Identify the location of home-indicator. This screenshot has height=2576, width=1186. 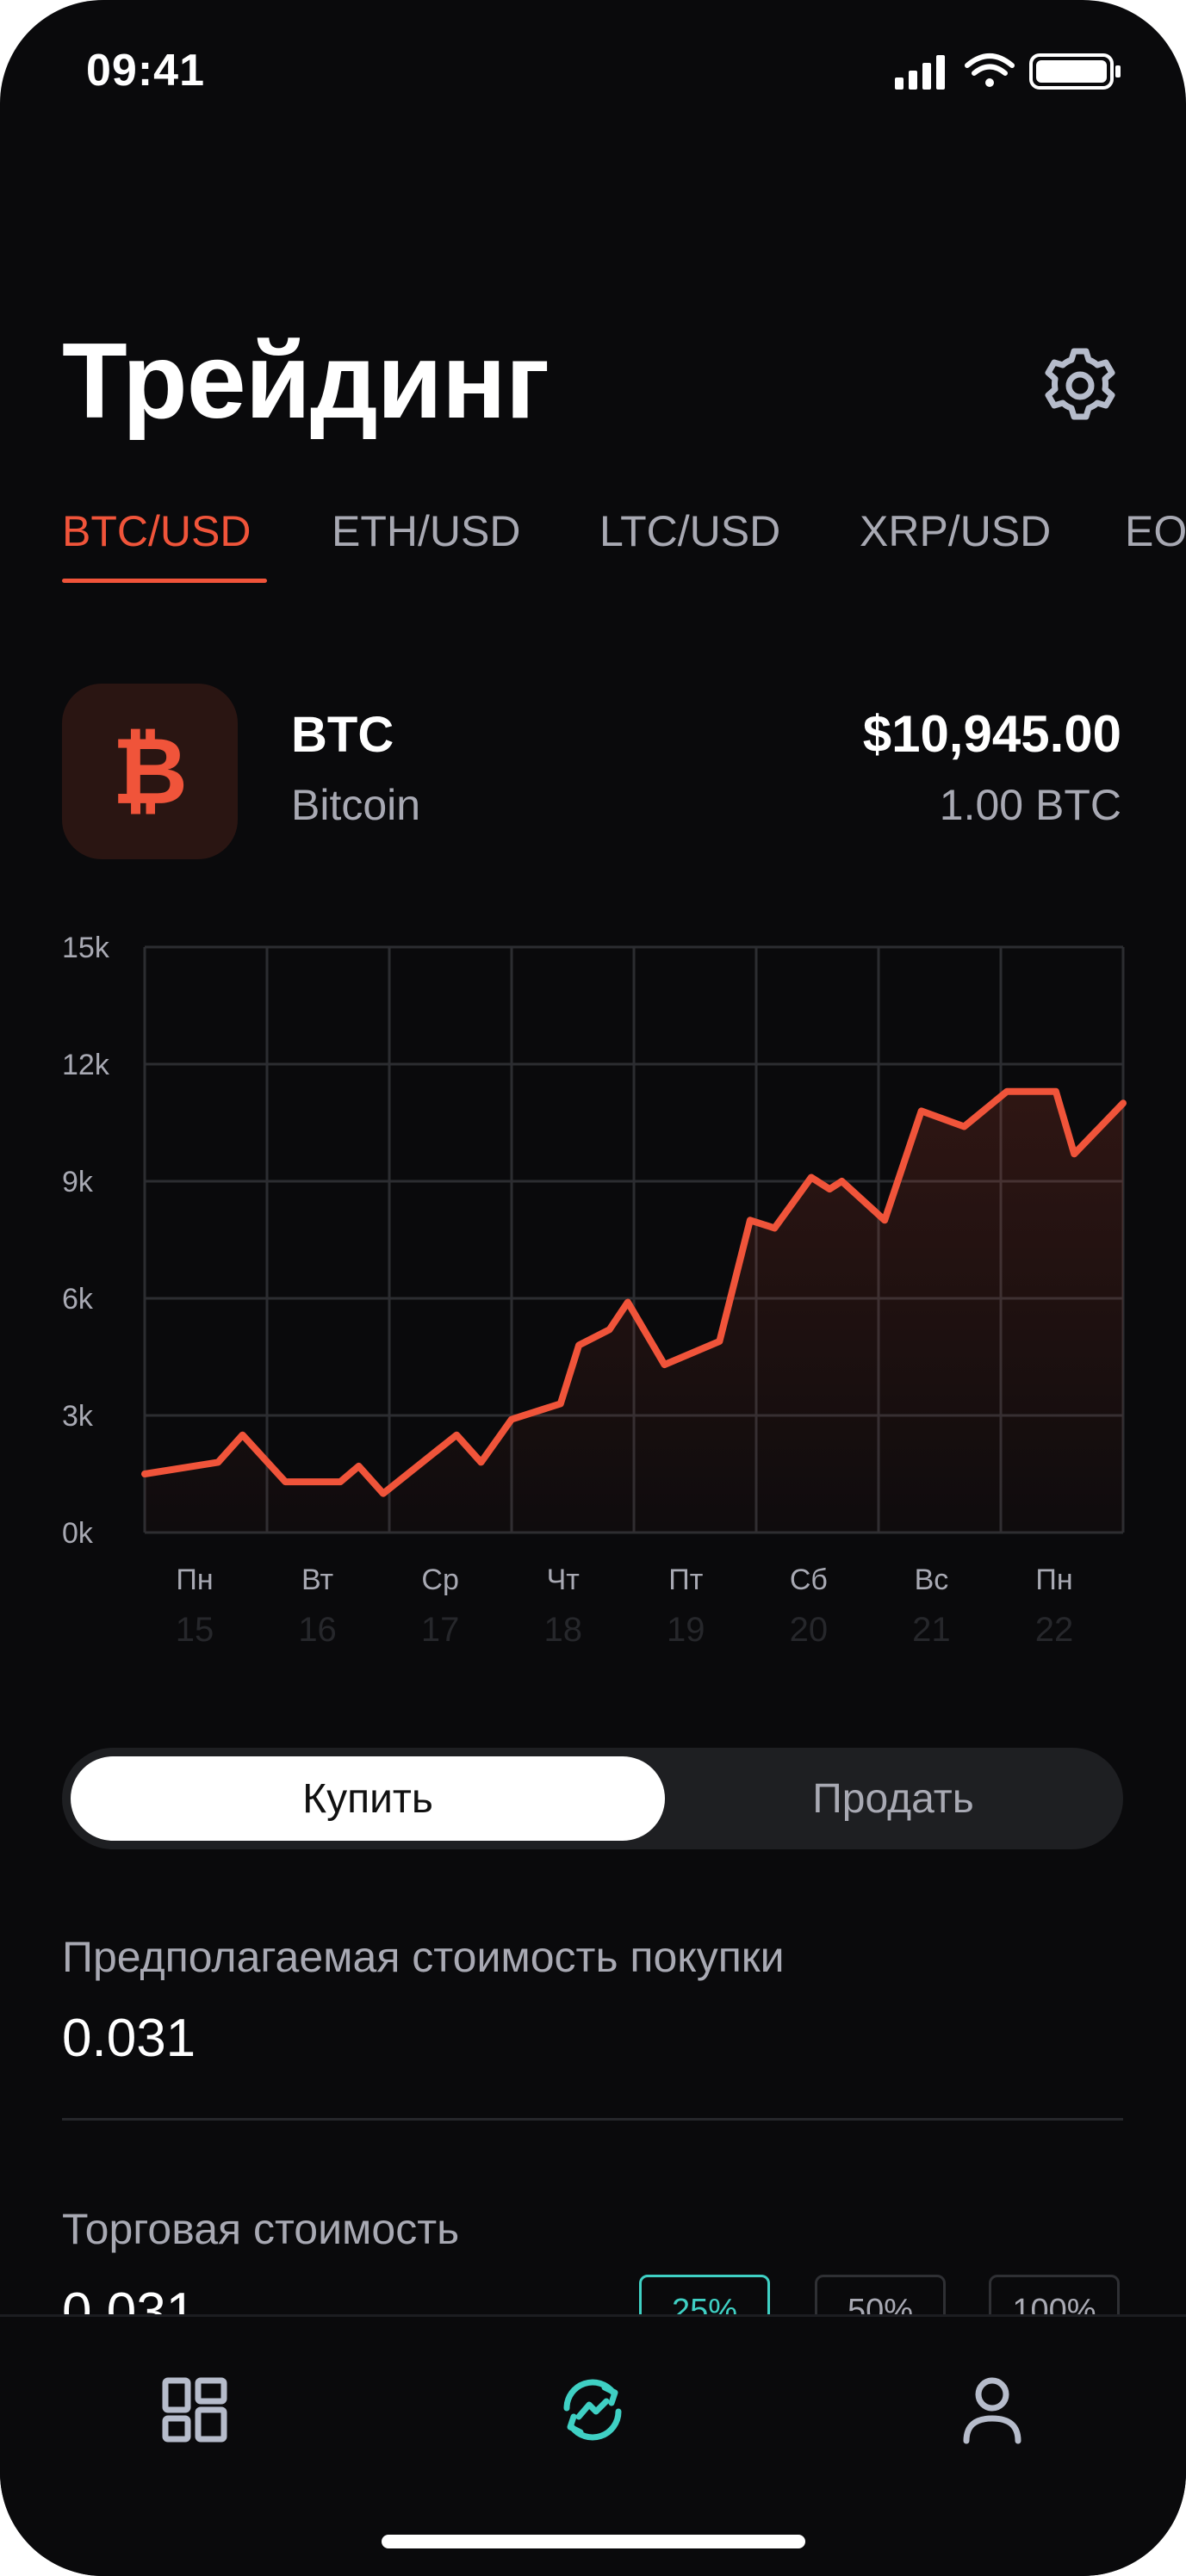
(593, 2541).